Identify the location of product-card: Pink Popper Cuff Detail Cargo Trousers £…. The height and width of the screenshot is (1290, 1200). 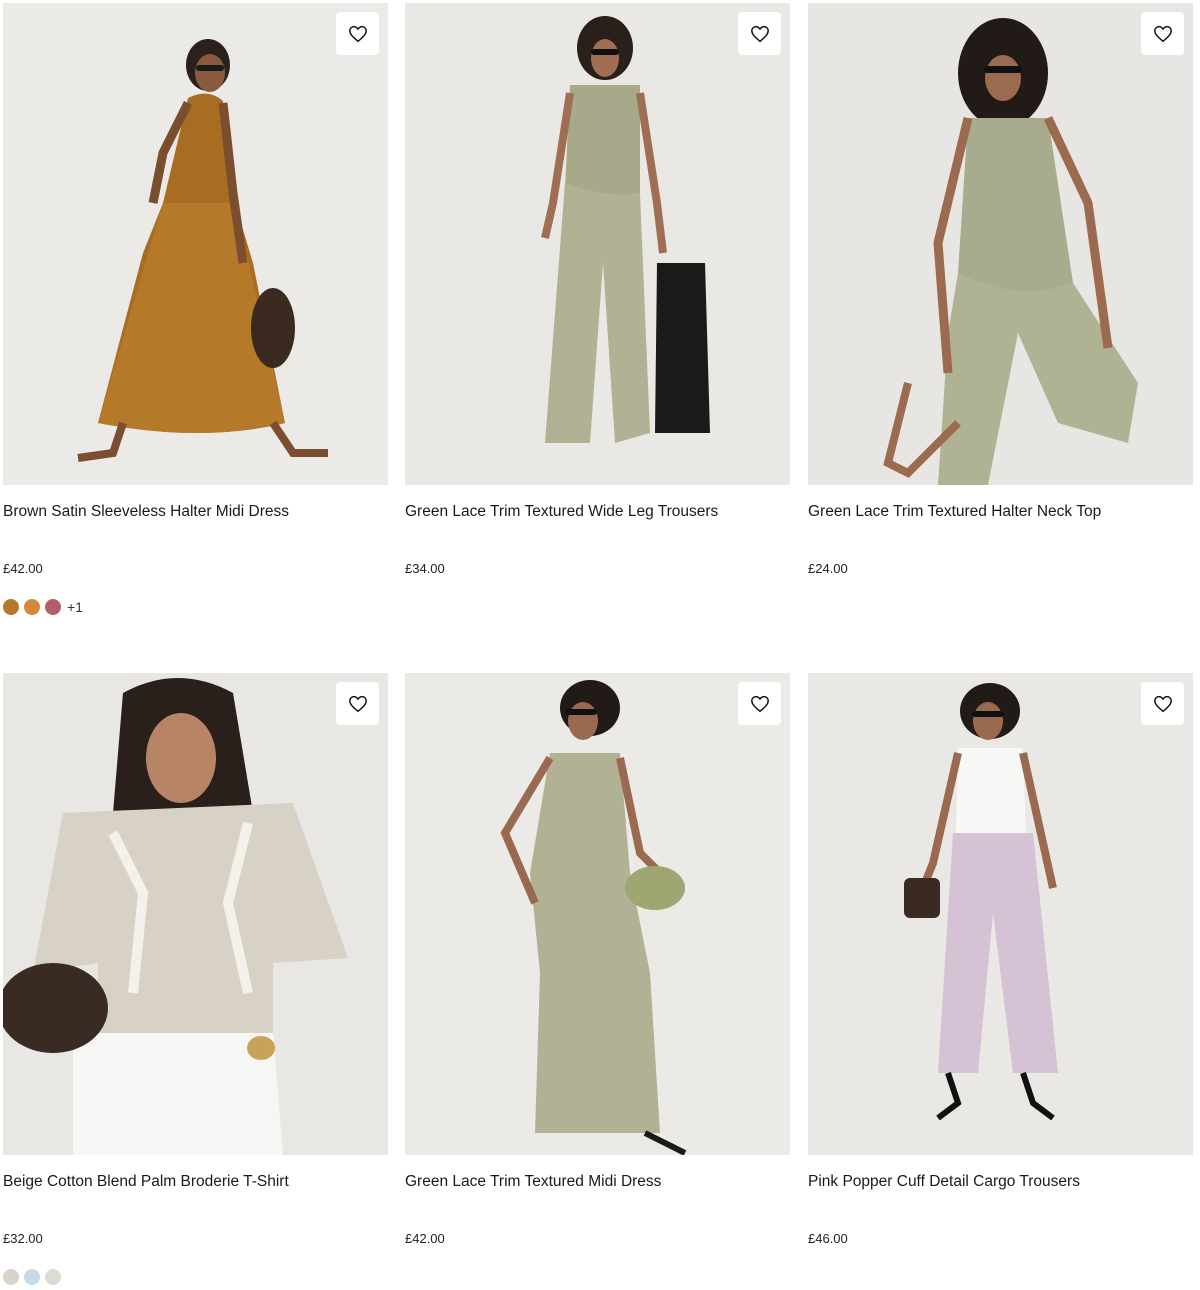
(1000, 959).